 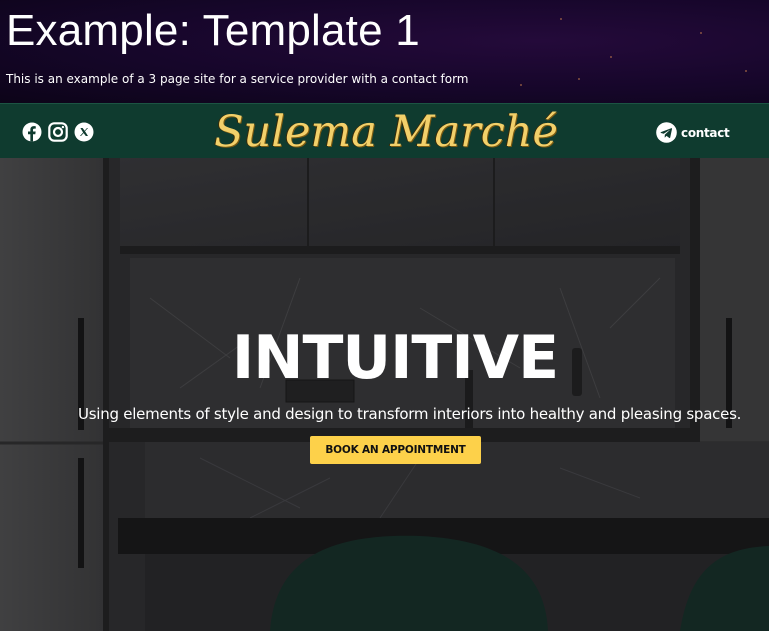 What do you see at coordinates (213, 30) in the screenshot?
I see `page-title: Example: Template 1` at bounding box center [213, 30].